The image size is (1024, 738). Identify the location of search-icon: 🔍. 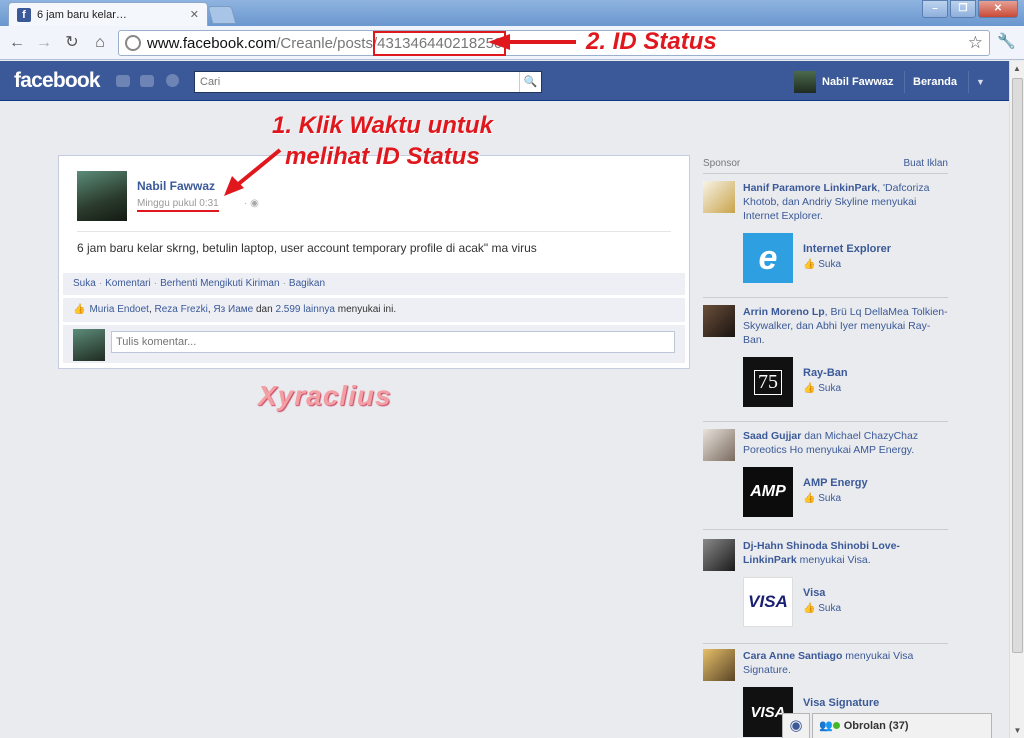
(530, 82).